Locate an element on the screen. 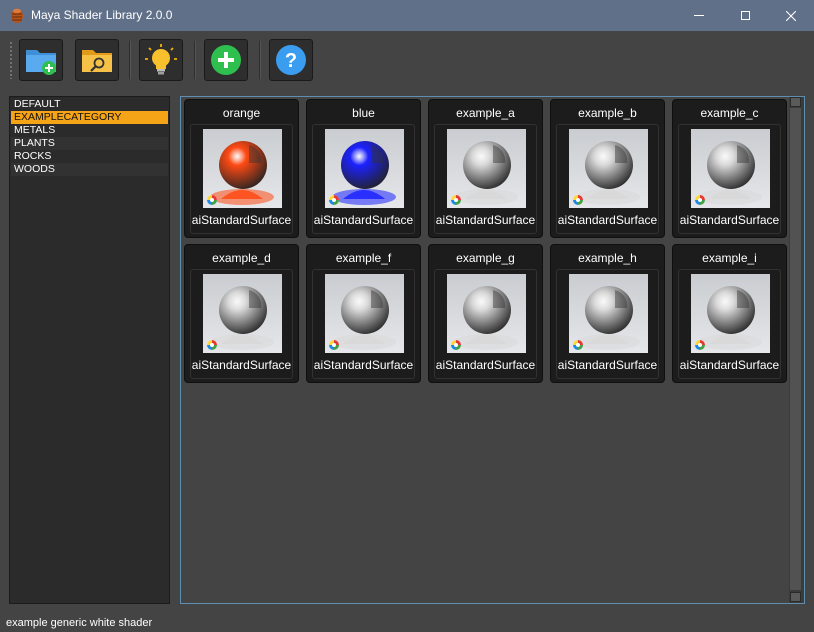  close-button is located at coordinates (791, 15).